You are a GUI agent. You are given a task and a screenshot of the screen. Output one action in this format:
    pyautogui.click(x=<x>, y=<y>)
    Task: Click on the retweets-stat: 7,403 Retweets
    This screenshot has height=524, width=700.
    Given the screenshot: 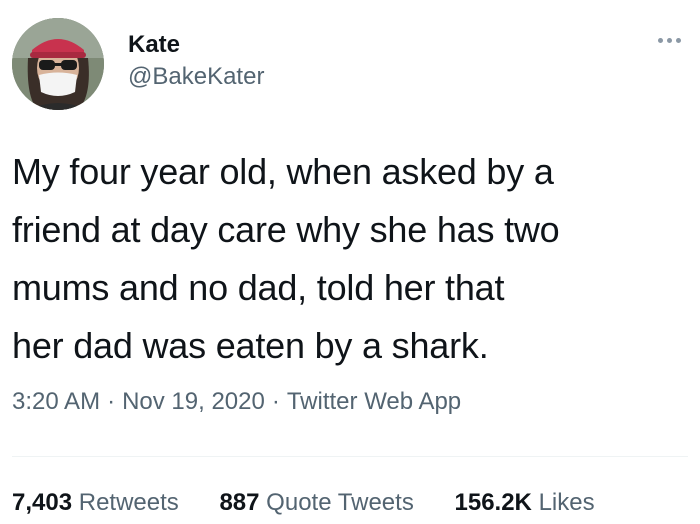 What is the action you would take?
    pyautogui.click(x=95, y=503)
    